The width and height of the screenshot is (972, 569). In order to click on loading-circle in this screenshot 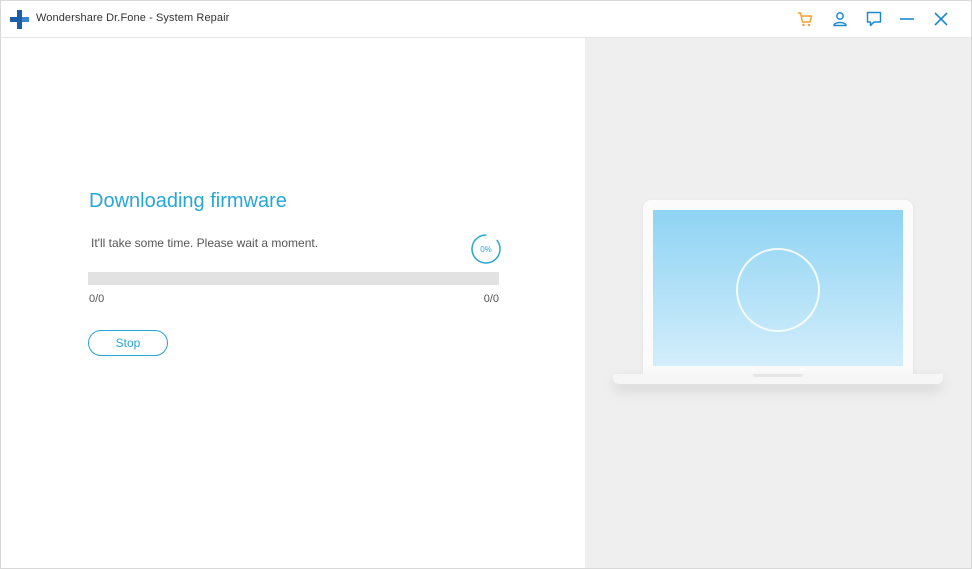, I will do `click(778, 290)`.